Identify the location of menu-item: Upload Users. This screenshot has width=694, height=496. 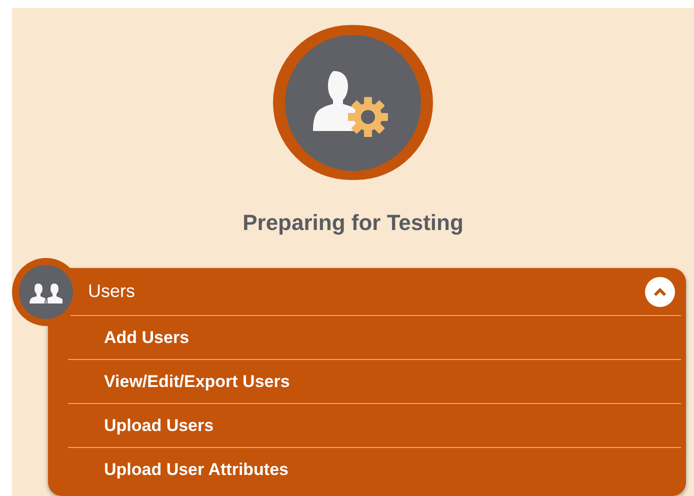
(159, 425).